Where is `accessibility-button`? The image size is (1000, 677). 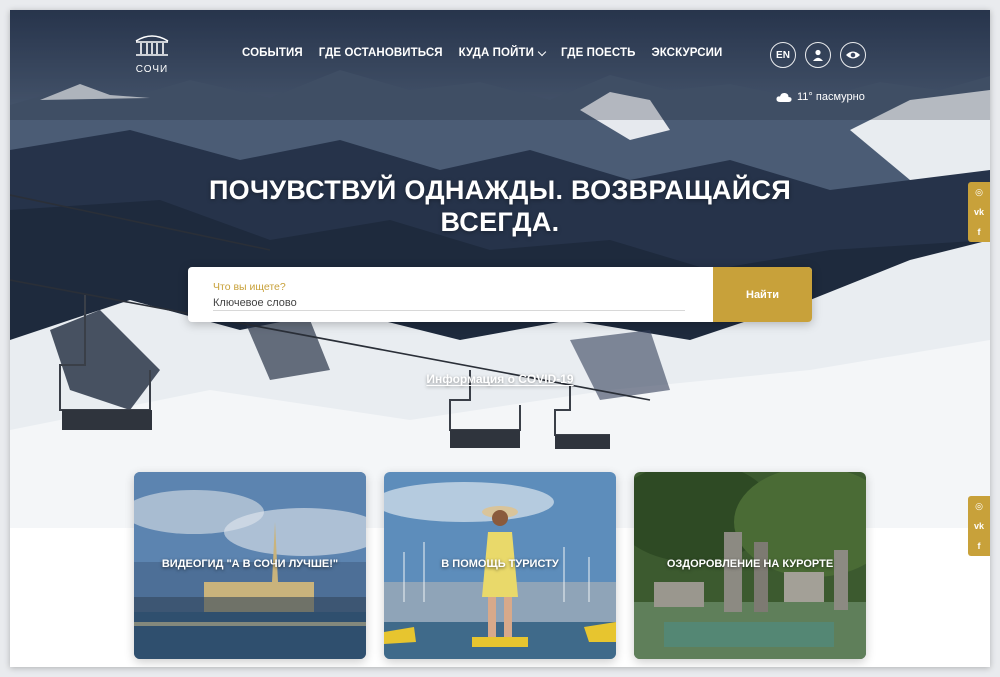
accessibility-button is located at coordinates (853, 55).